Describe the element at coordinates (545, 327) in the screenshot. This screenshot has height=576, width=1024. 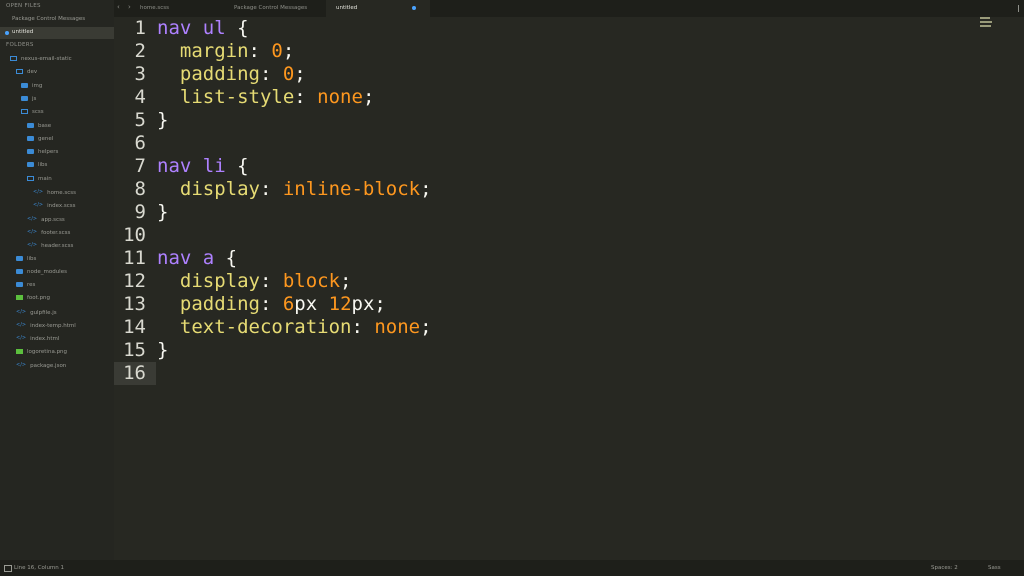
I see `code-line: 14 text-decoration: none;` at that location.